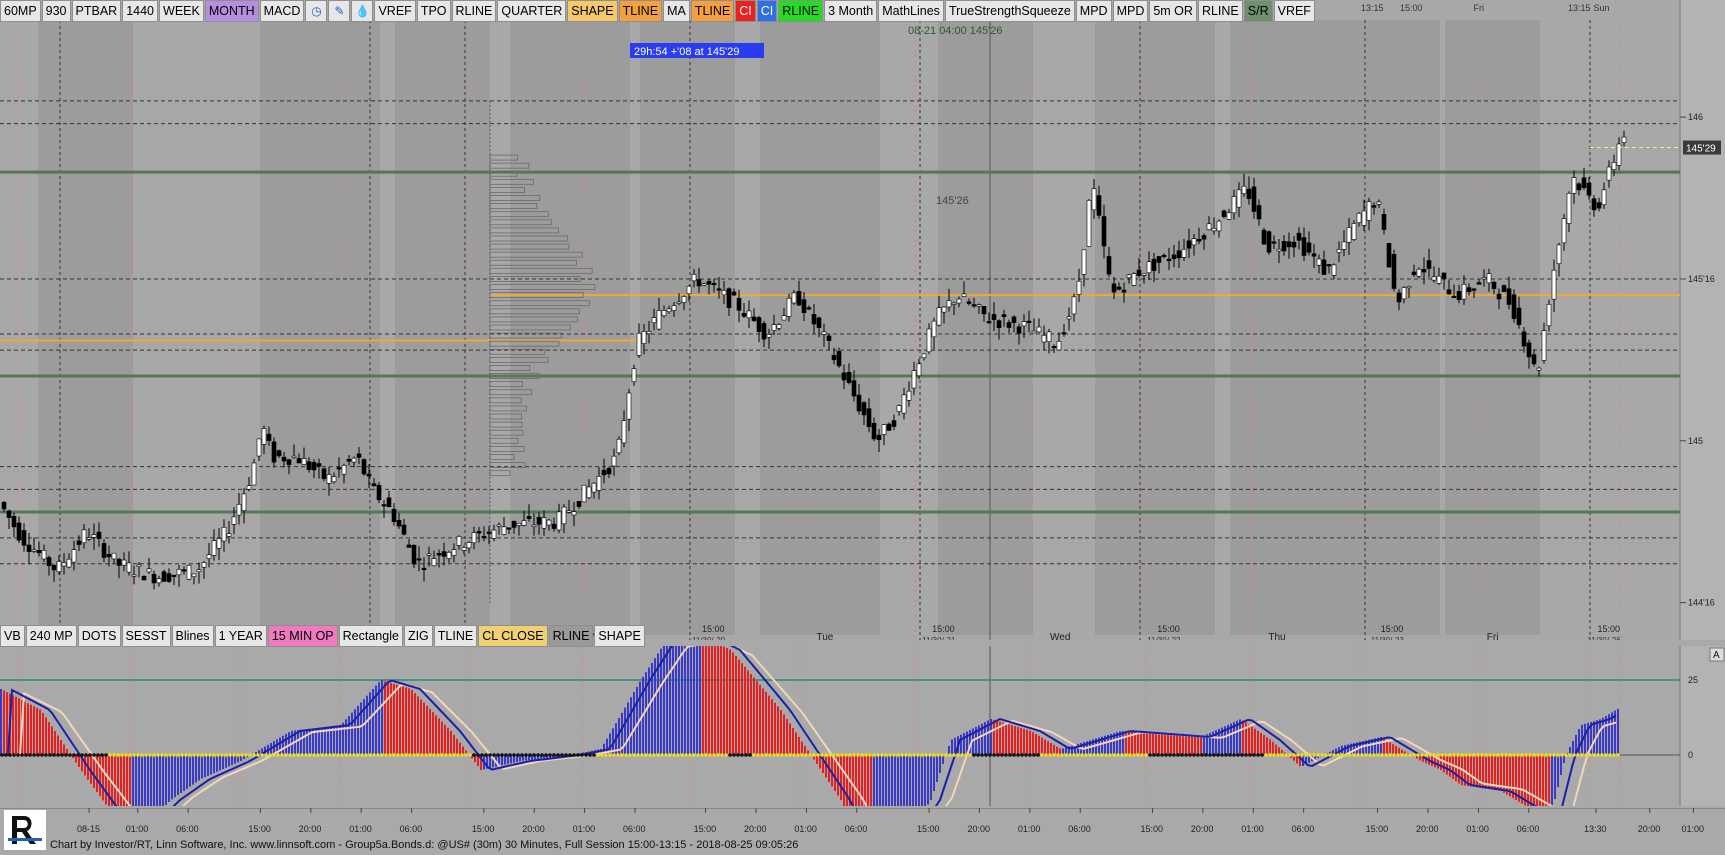  Describe the element at coordinates (232, 11) in the screenshot. I see `toolbar-button-month: MONTH` at that location.